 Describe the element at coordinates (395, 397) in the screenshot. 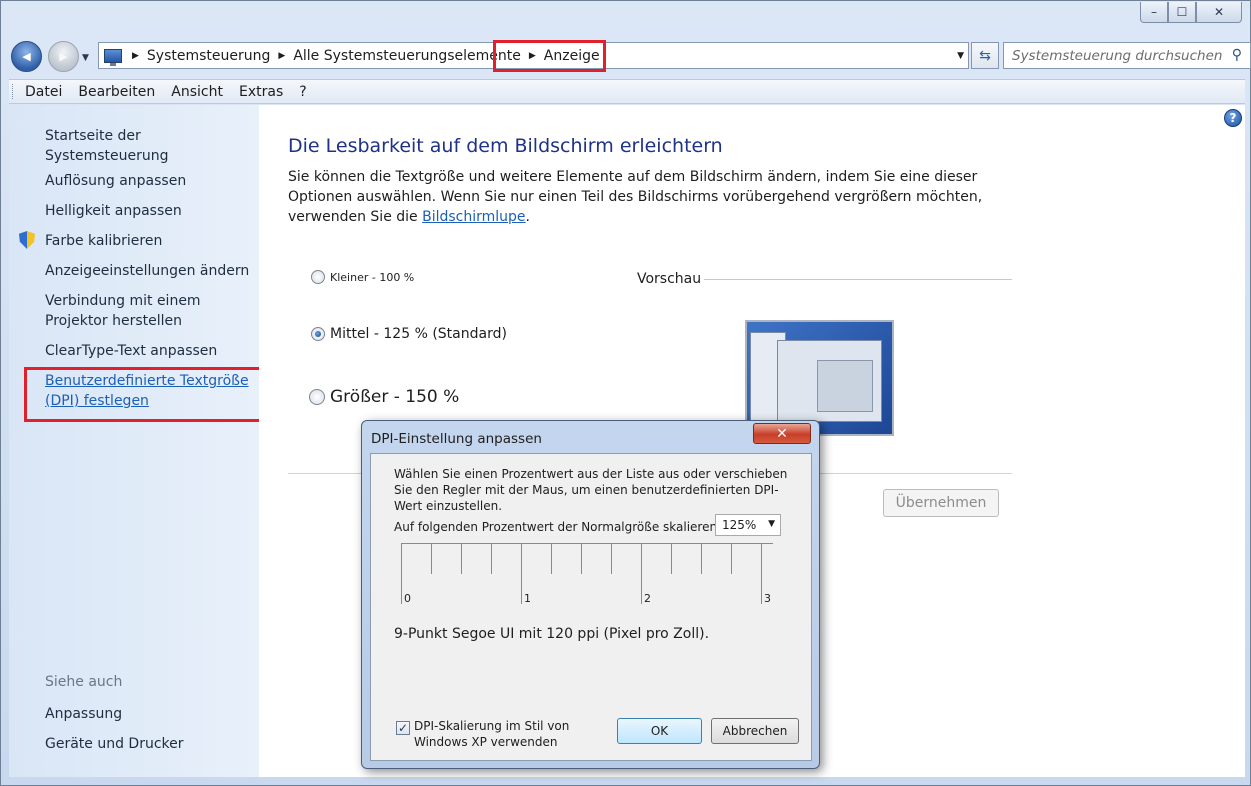

I see `option-large-label: Größer - 150 %` at that location.